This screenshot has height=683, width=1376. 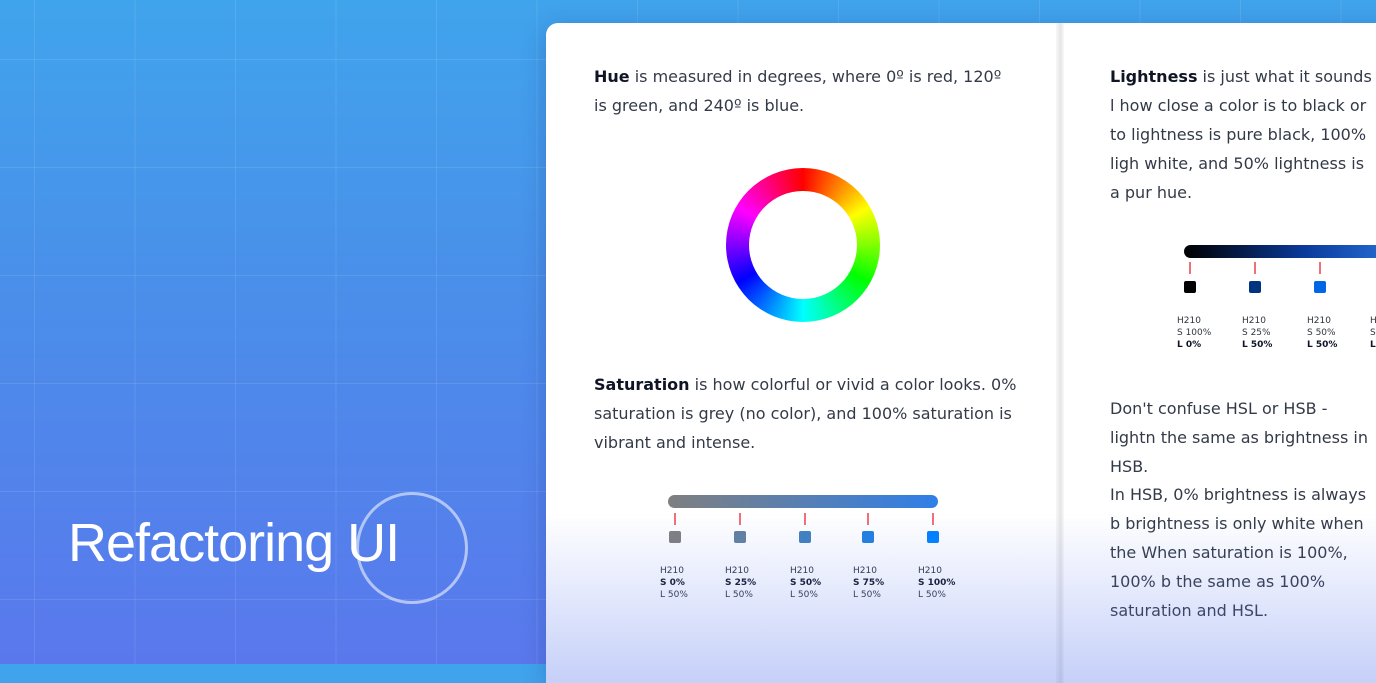 What do you see at coordinates (1280, 251) in the screenshot?
I see `lightness-gradient-bar` at bounding box center [1280, 251].